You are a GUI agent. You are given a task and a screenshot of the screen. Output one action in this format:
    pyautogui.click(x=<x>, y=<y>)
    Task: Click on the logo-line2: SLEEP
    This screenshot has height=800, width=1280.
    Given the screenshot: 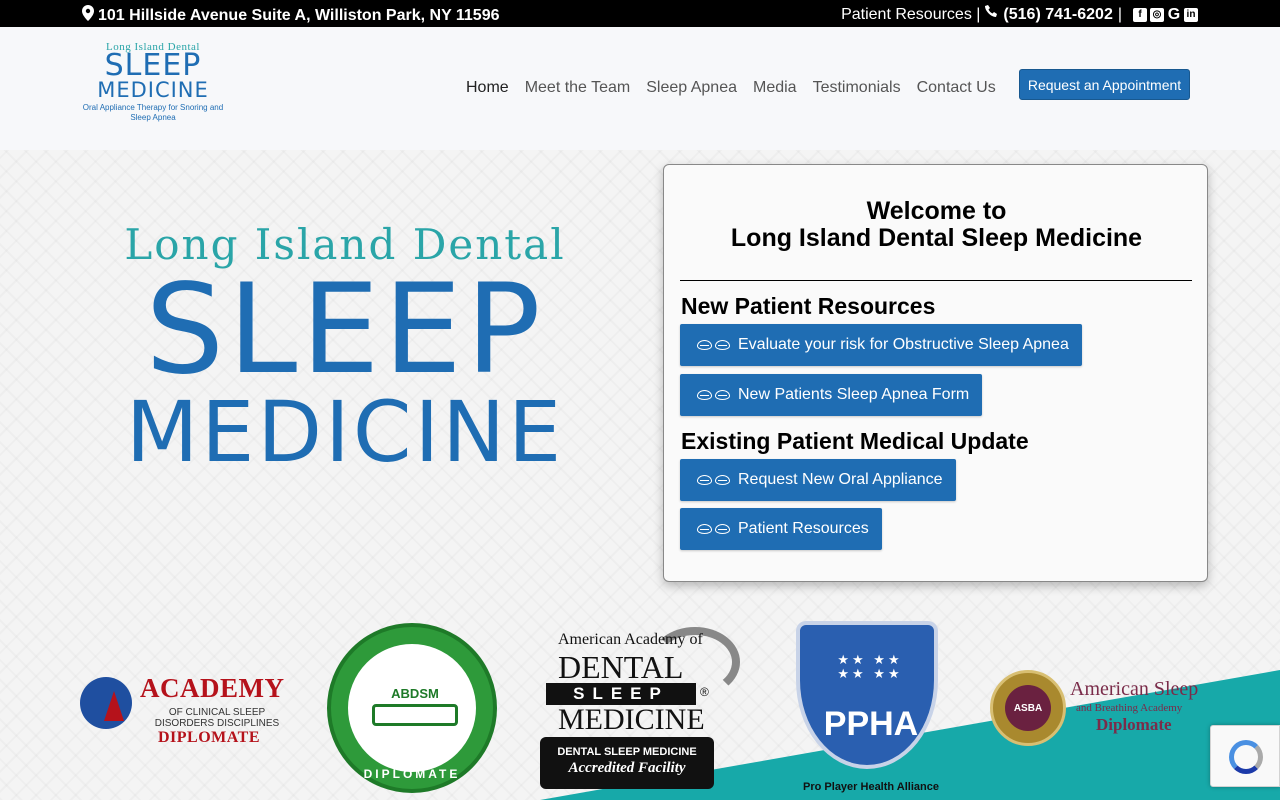 What is the action you would take?
    pyautogui.click(x=153, y=65)
    